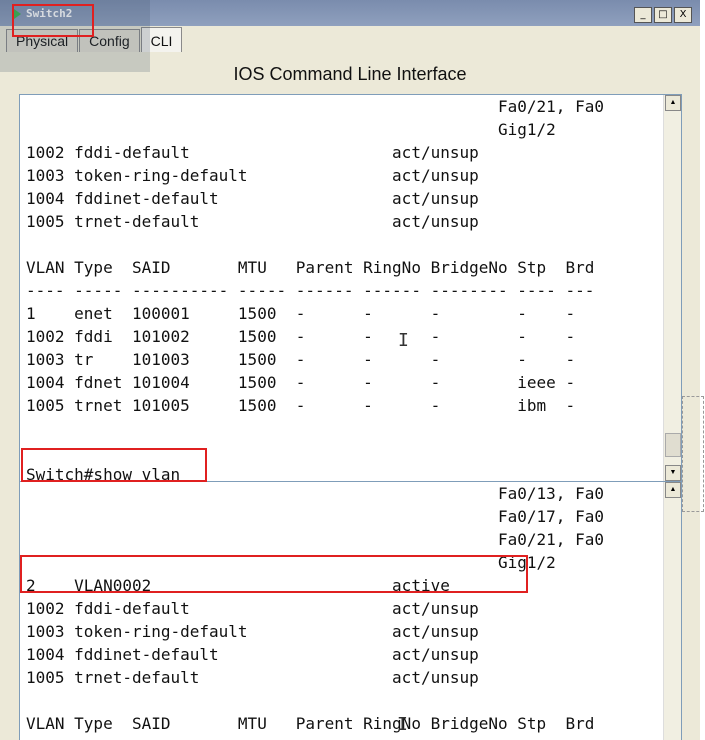 The height and width of the screenshot is (740, 705). I want to click on scroll-down-icon: ▼, so click(673, 473).